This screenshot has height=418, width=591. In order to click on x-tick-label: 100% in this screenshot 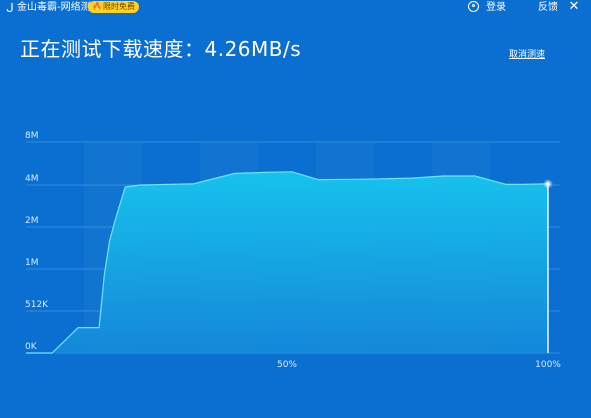, I will do `click(548, 365)`.